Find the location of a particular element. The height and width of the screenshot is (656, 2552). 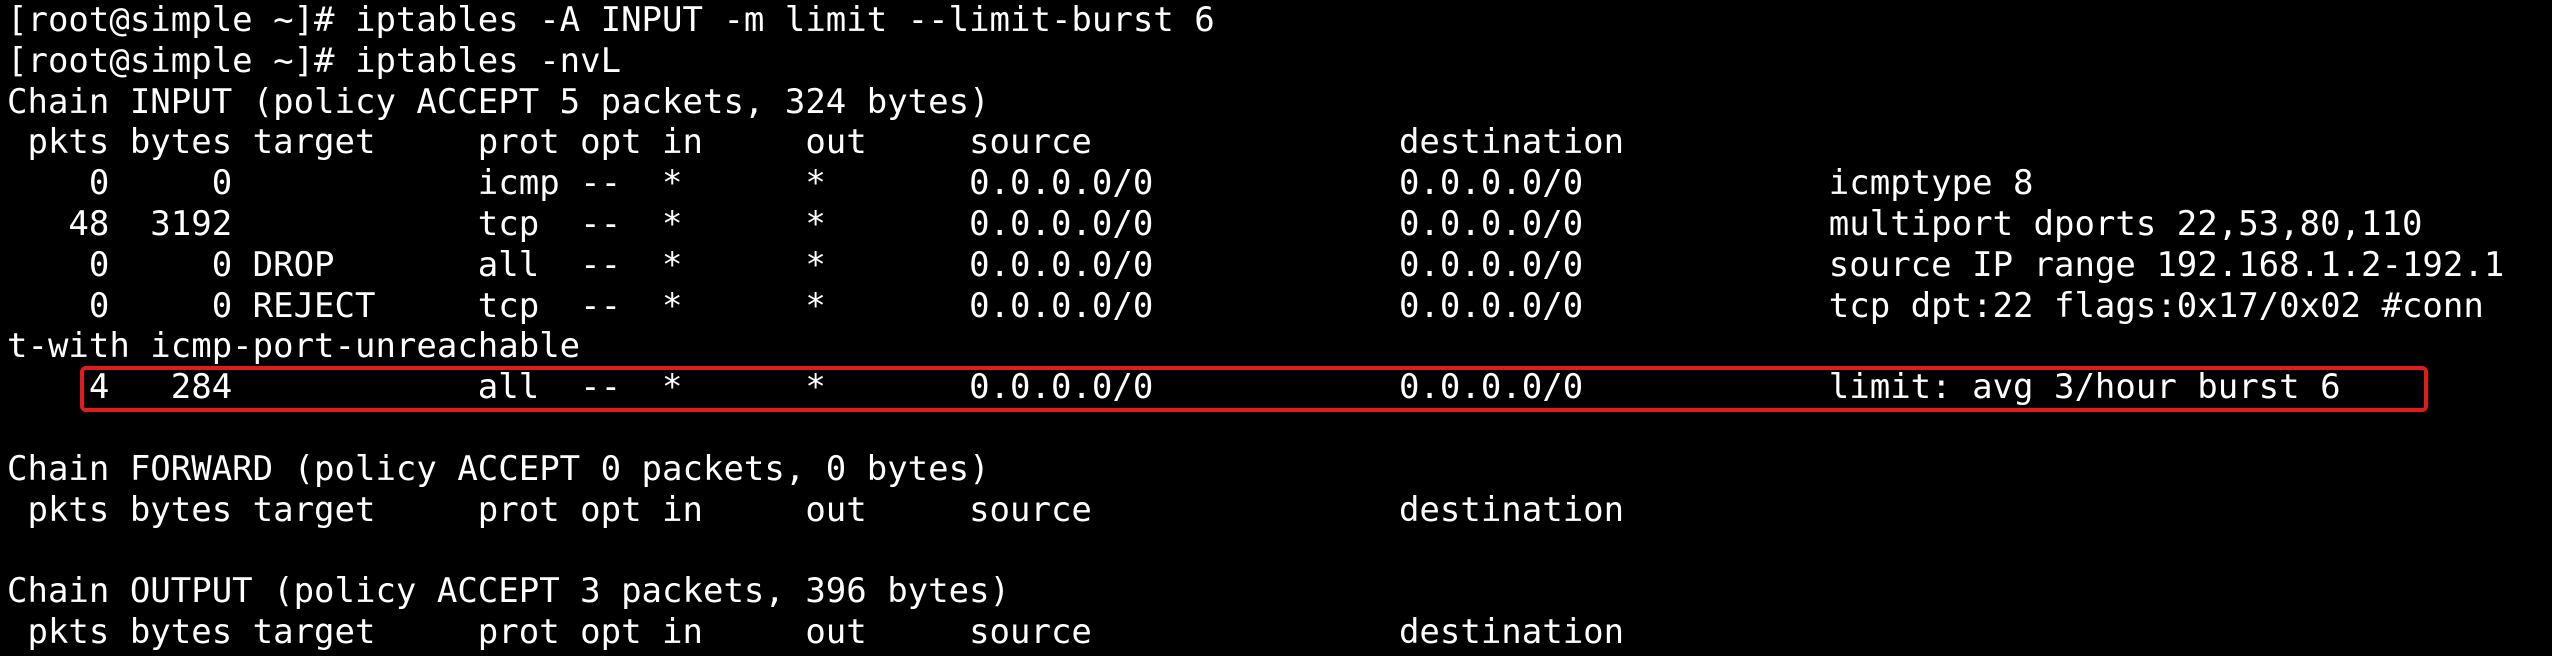

command-line-list-rules: [root@simple ~]# iptables -nvL is located at coordinates (314, 60).